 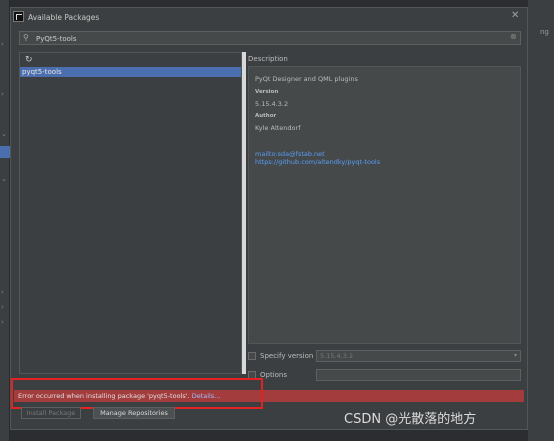 I want to click on author-header: Author, so click(x=266, y=116).